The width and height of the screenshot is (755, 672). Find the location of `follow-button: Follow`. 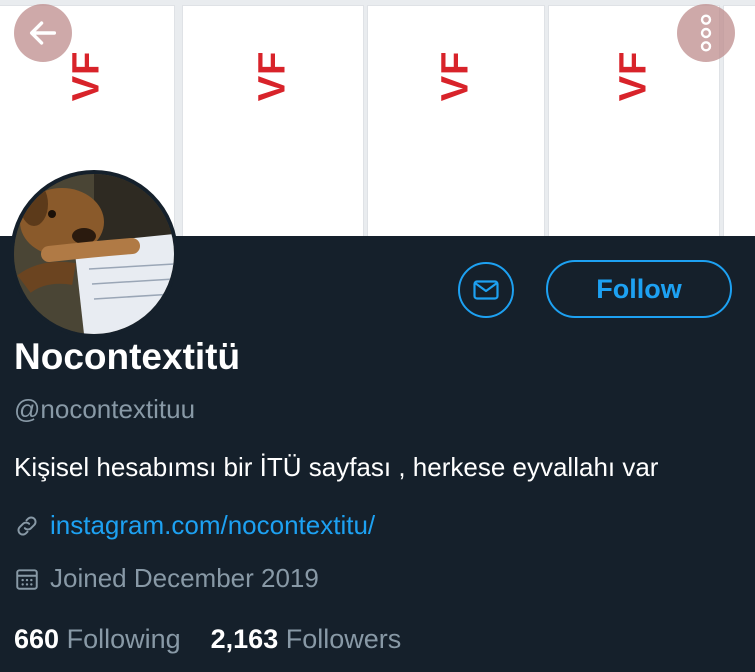

follow-button: Follow is located at coordinates (639, 289).